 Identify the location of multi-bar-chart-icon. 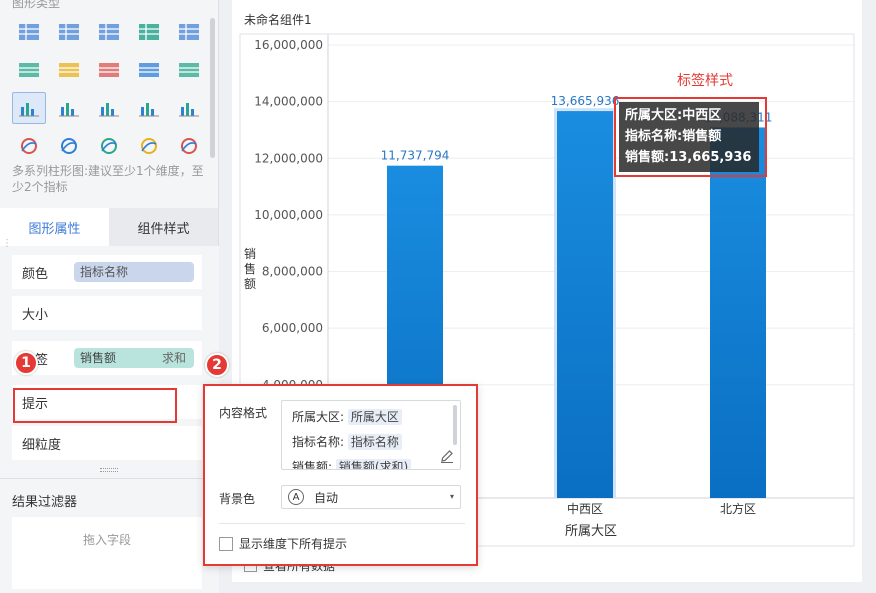
(29, 108).